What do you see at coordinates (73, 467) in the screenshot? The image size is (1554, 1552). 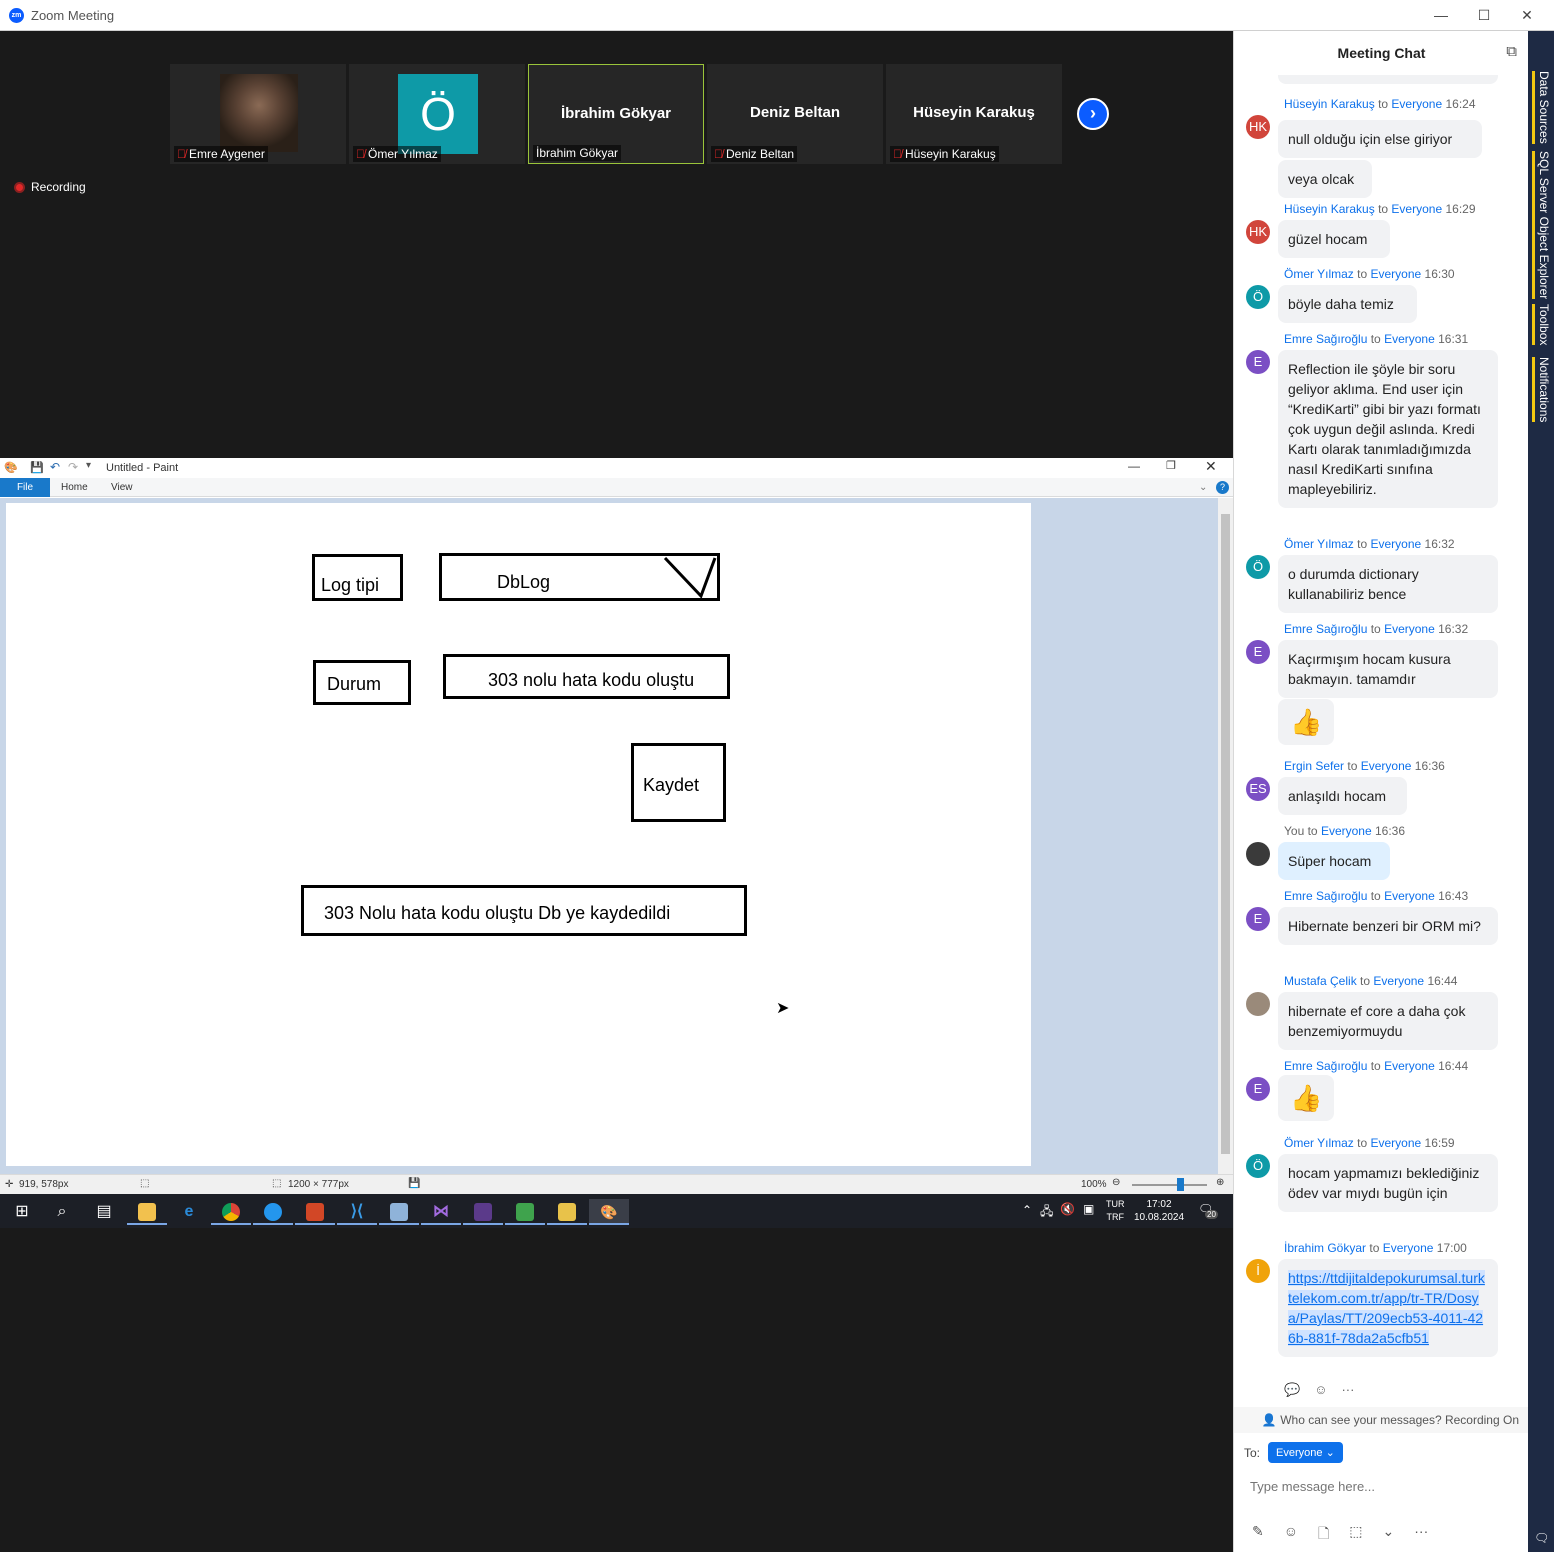 I see `redo-icon: ↷` at bounding box center [73, 467].